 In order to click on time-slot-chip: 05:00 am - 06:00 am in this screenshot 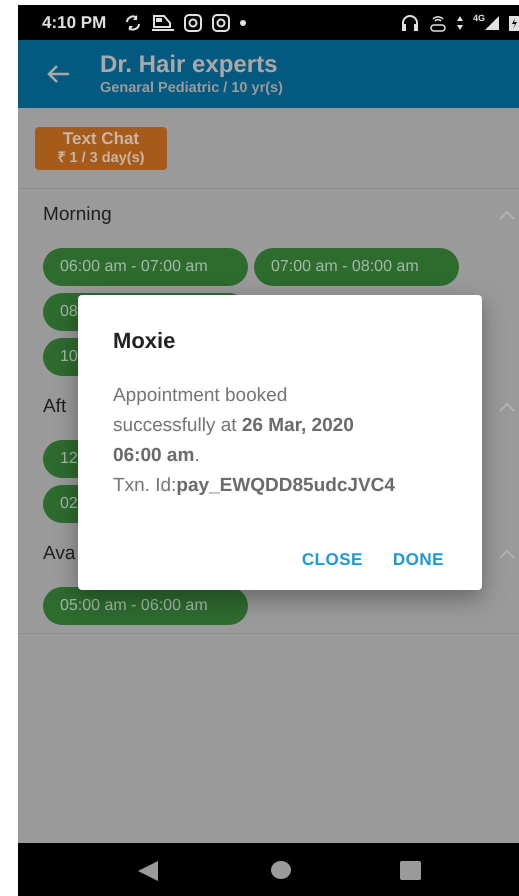, I will do `click(145, 606)`.